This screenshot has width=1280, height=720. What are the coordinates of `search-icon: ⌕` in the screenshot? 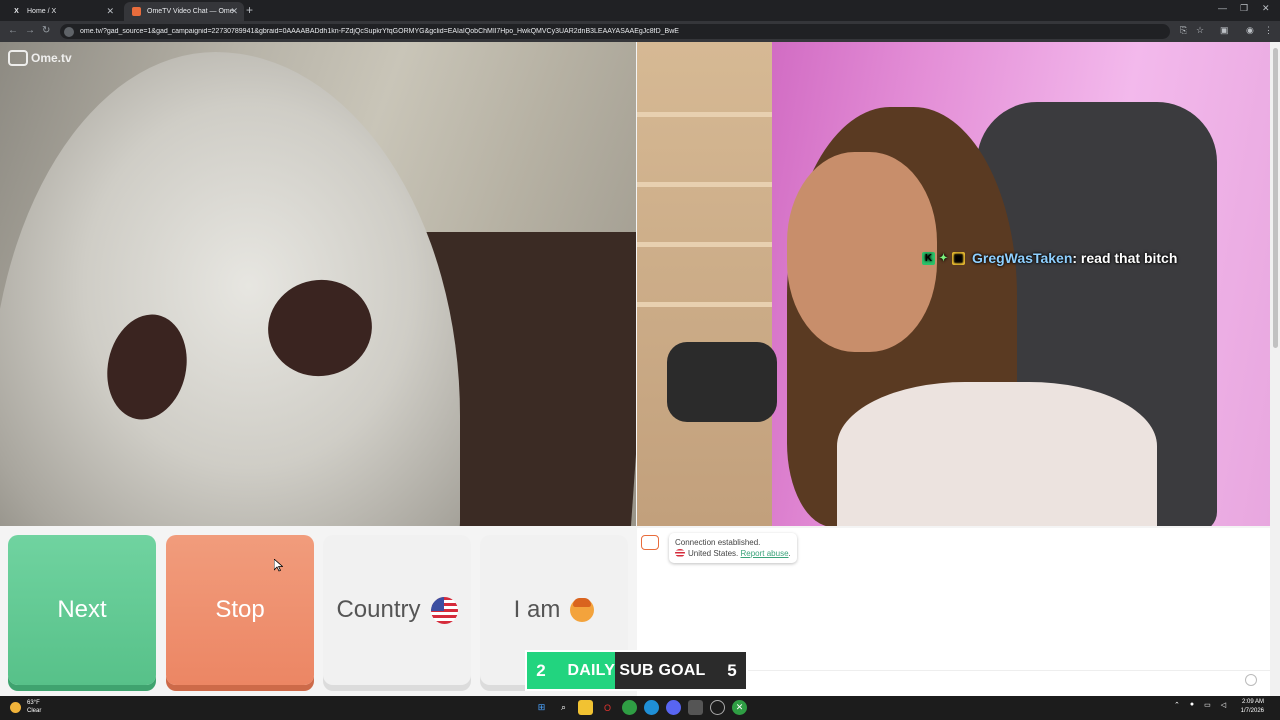 It's located at (563, 707).